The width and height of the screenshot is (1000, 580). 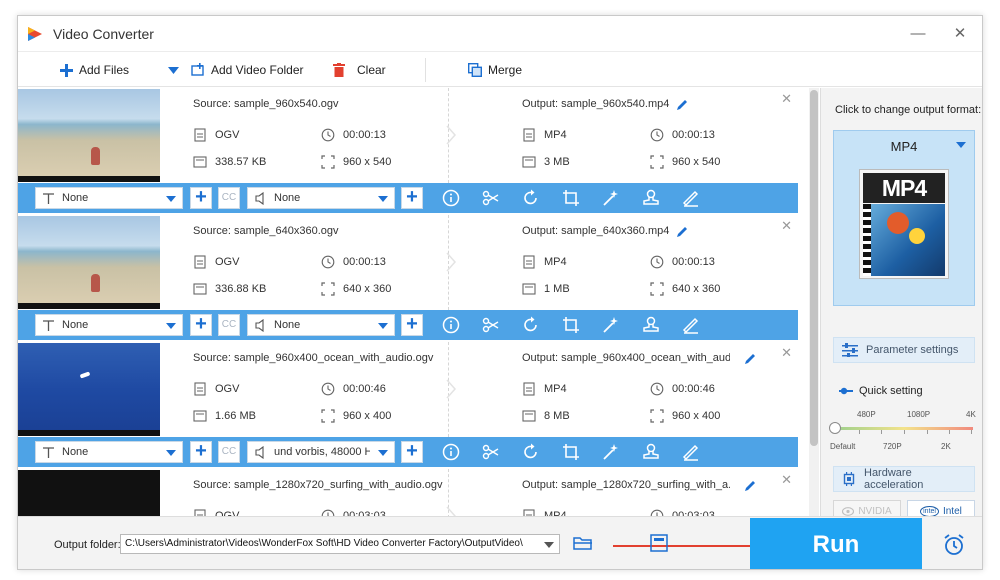 I want to click on source-duration: 00:00:13, so click(x=353, y=262).